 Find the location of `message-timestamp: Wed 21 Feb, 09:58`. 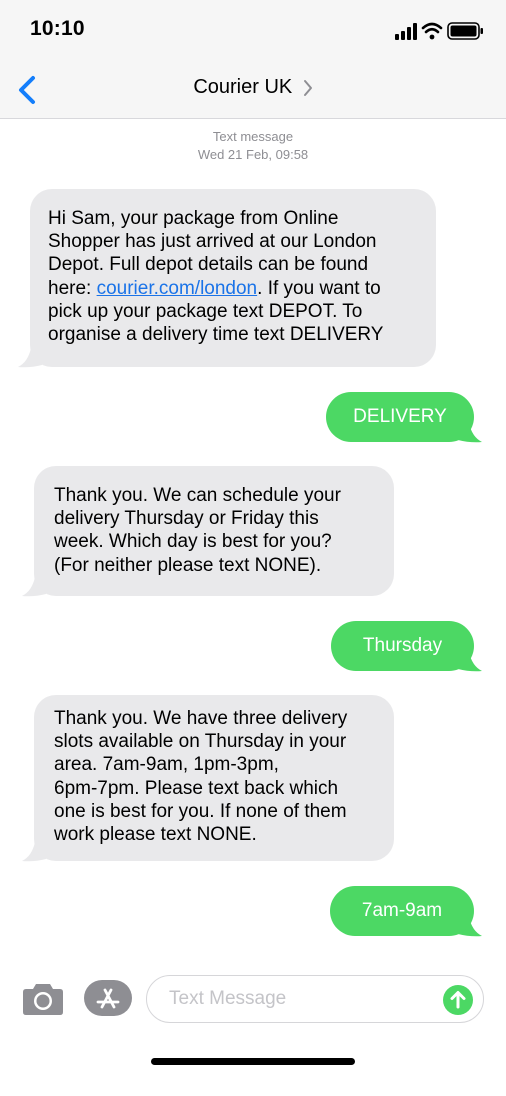

message-timestamp: Wed 21 Feb, 09:58 is located at coordinates (253, 154).